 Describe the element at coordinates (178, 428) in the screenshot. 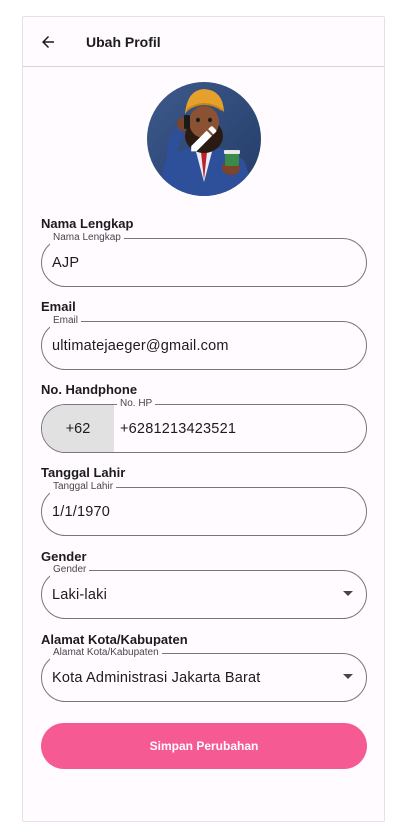

I see `phone-value: +6281213423521` at that location.